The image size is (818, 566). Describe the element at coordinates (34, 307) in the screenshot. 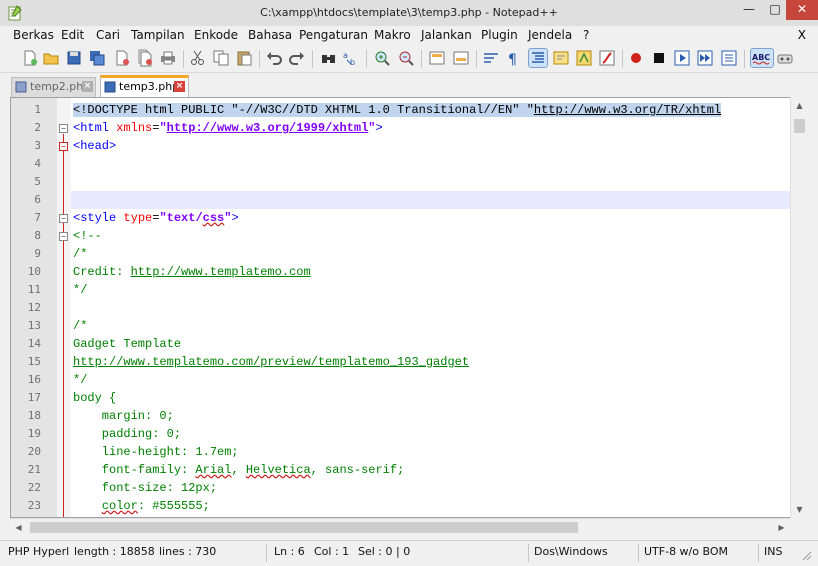

I see `line-number: 12` at that location.